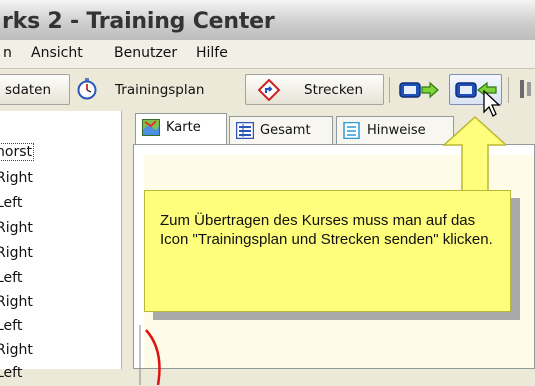 The width and height of the screenshot is (535, 386). I want to click on list-item: horst, so click(60, 154).